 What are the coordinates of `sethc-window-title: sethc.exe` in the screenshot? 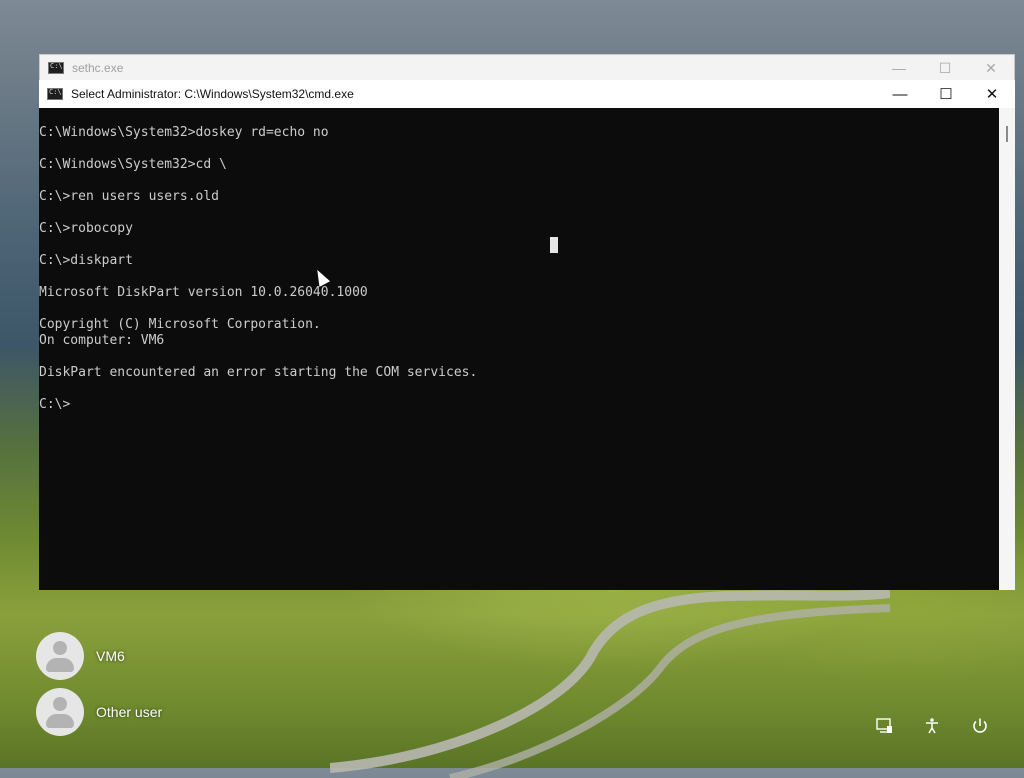 It's located at (98, 68).